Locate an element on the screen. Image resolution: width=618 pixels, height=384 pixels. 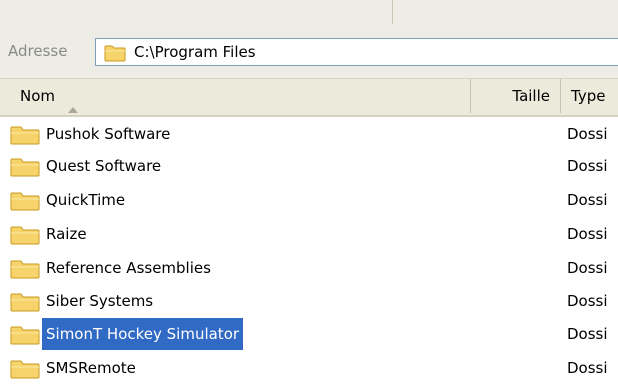
address-path: C:\Program Files is located at coordinates (195, 52).